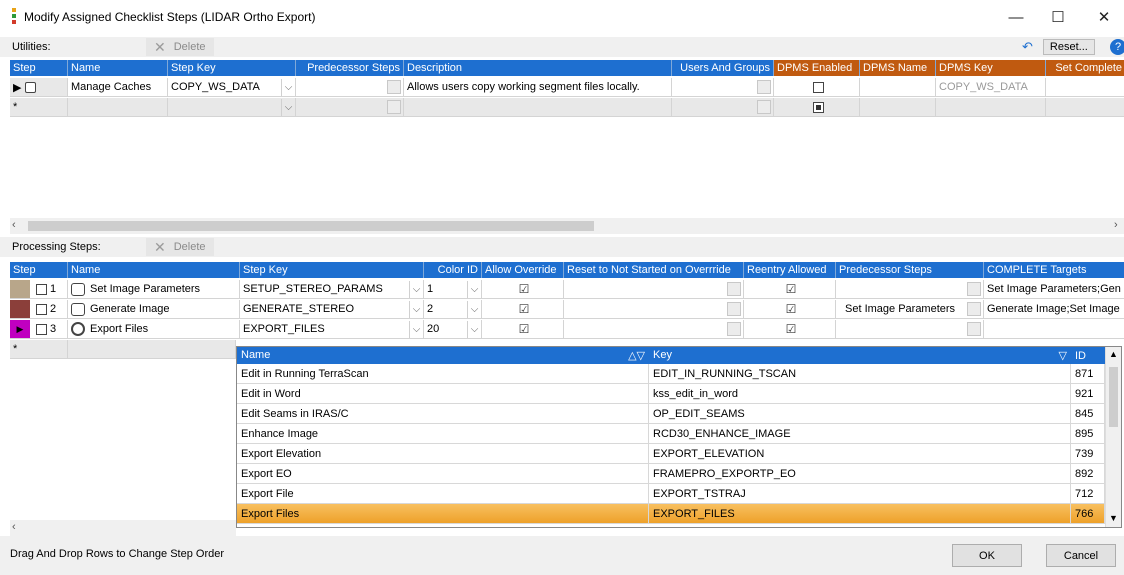 The image size is (1124, 575). Describe the element at coordinates (1116, 225) in the screenshot. I see `scroll-right-icon: ›` at that location.